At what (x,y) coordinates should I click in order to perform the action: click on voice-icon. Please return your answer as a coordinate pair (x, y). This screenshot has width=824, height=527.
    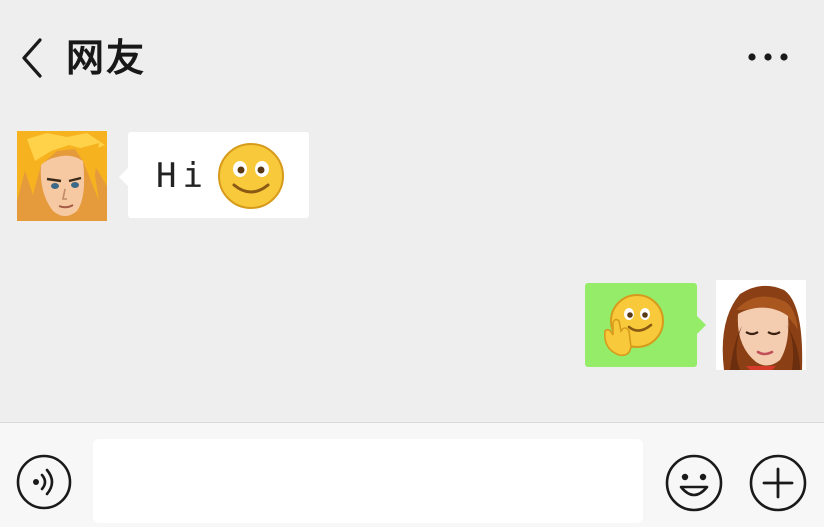
    Looking at the image, I should click on (44, 482).